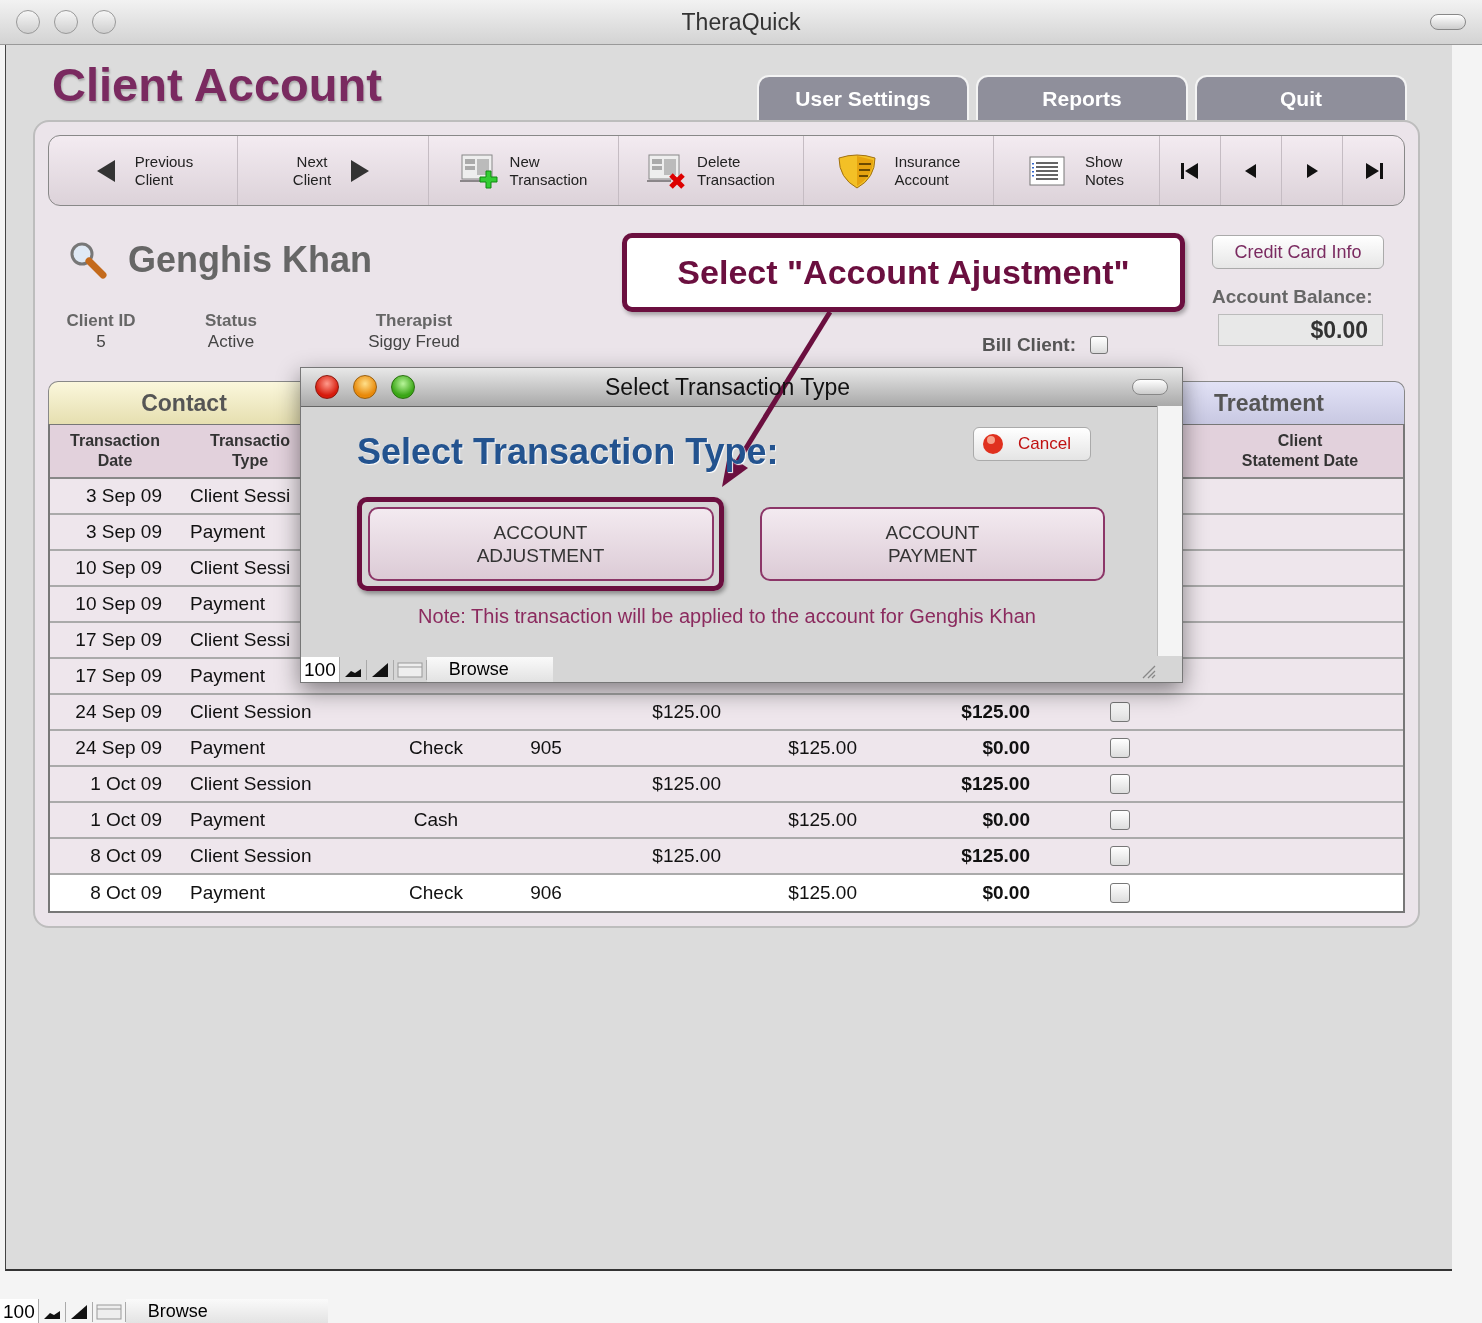  What do you see at coordinates (1029, 345) in the screenshot?
I see `field-label: Bill Client:` at bounding box center [1029, 345].